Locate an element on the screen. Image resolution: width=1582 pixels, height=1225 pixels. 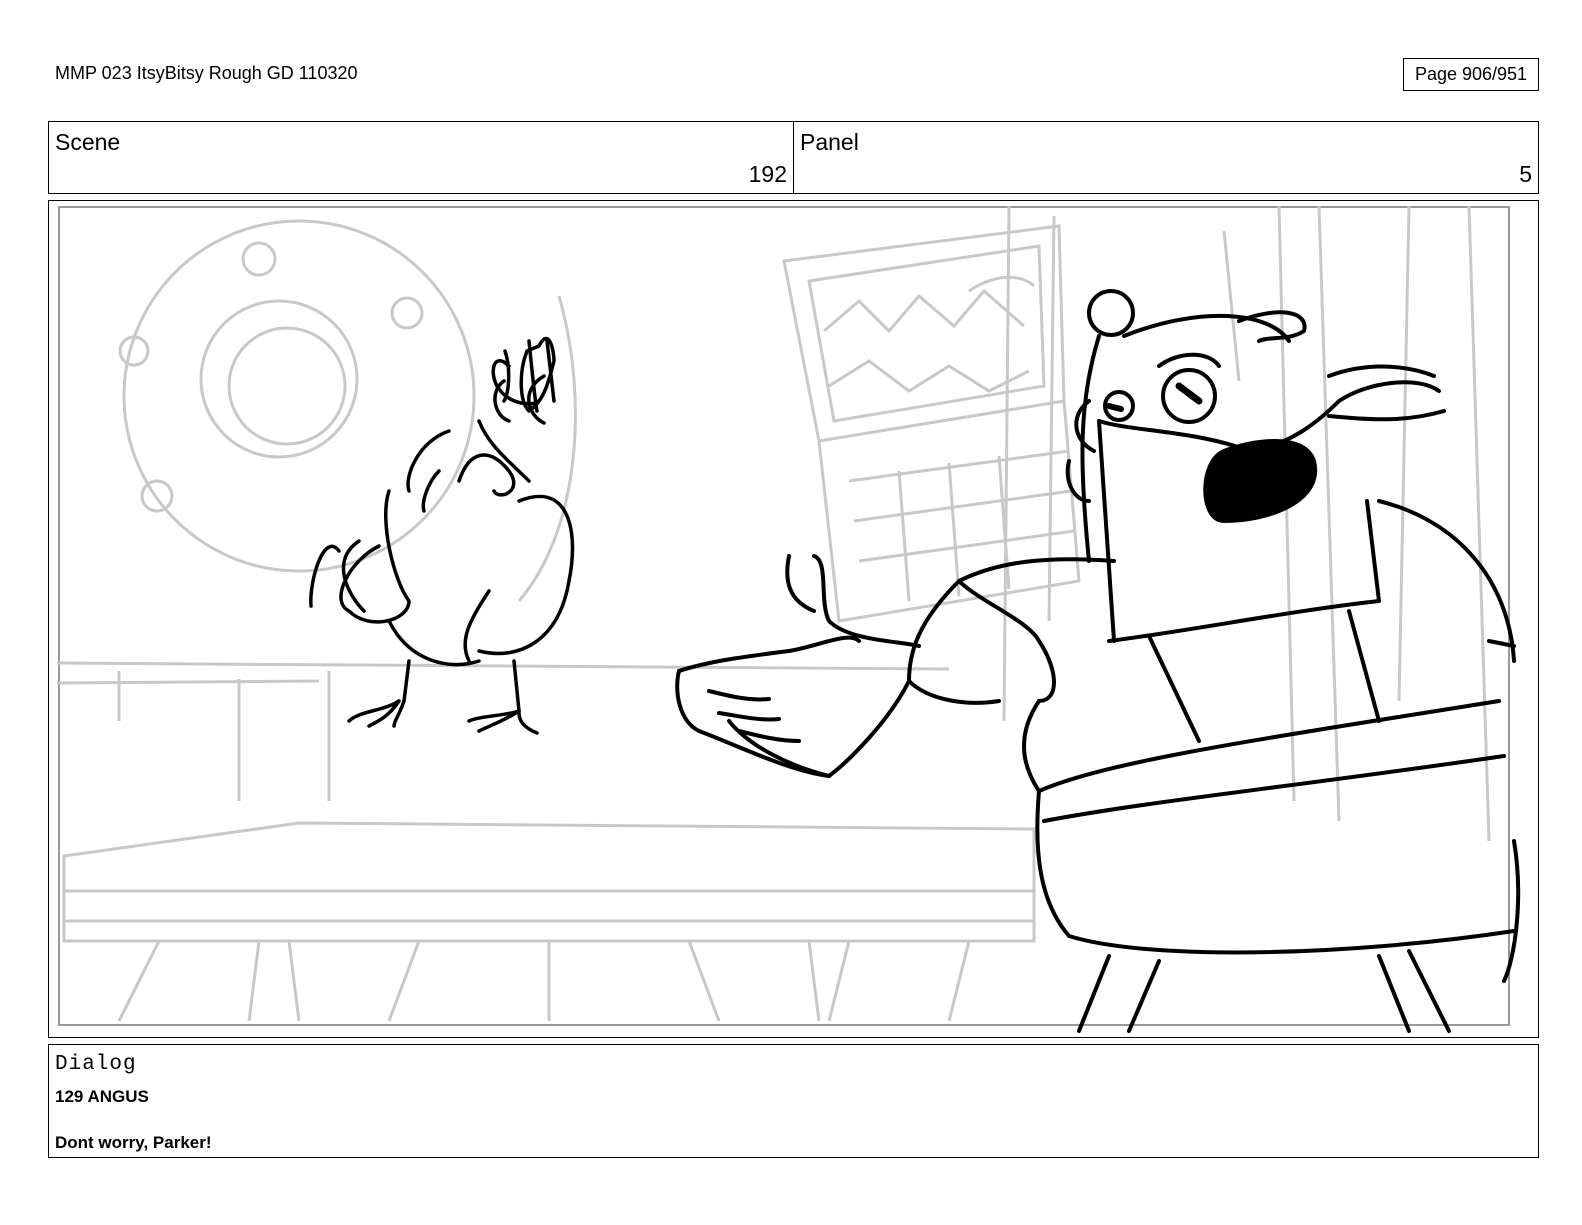
scene-cell: Scene 192 is located at coordinates (421, 157).